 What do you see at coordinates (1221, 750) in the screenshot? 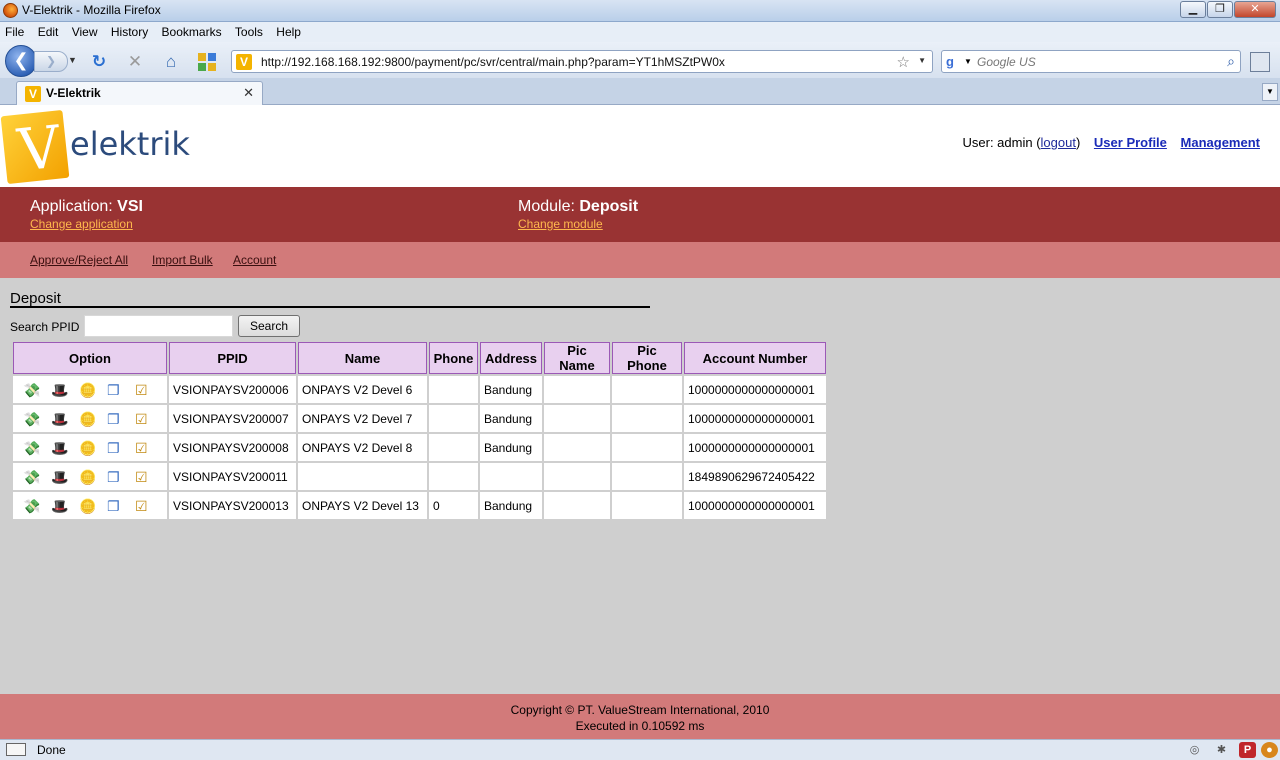
I see `addon-bug-icon: ✱` at bounding box center [1221, 750].